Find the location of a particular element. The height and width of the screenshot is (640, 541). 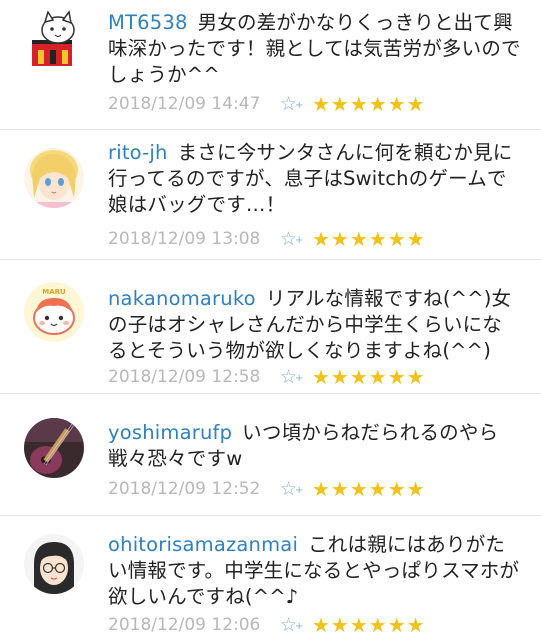

comment-meta: 2018/12/09 13:08 ☆ + ★★★★★★ is located at coordinates (267, 239).